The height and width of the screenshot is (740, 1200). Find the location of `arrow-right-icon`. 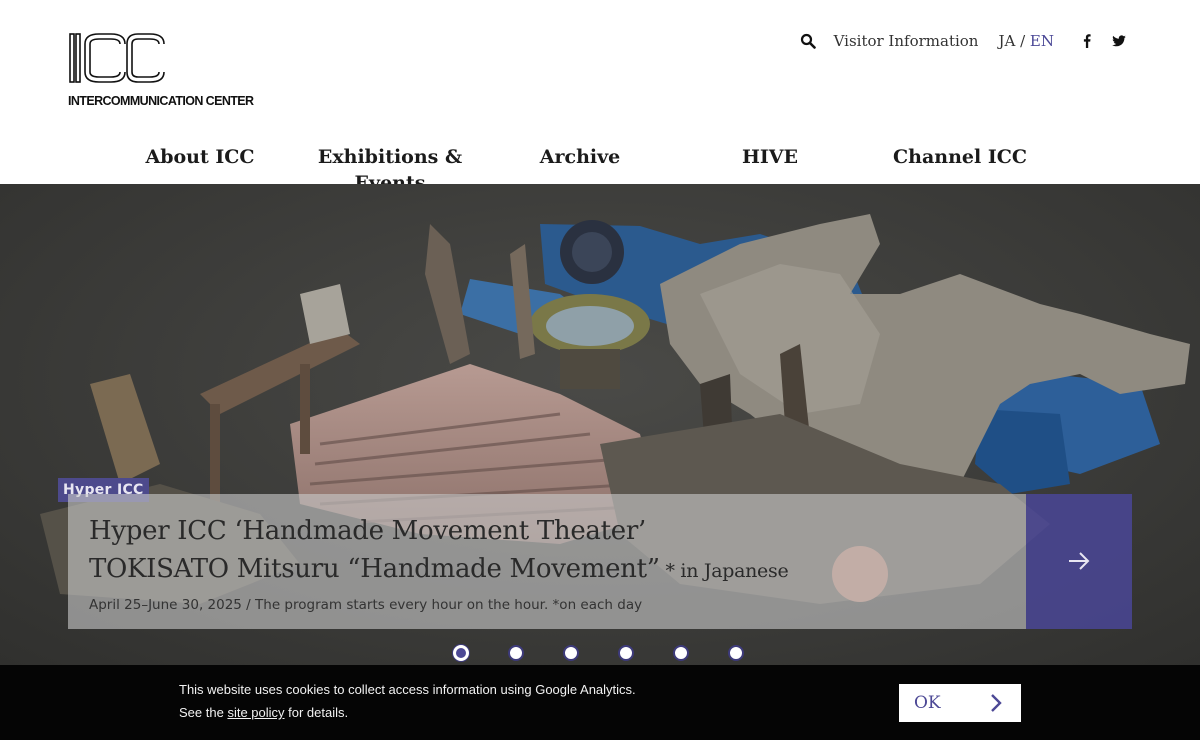

arrow-right-icon is located at coordinates (1079, 561).